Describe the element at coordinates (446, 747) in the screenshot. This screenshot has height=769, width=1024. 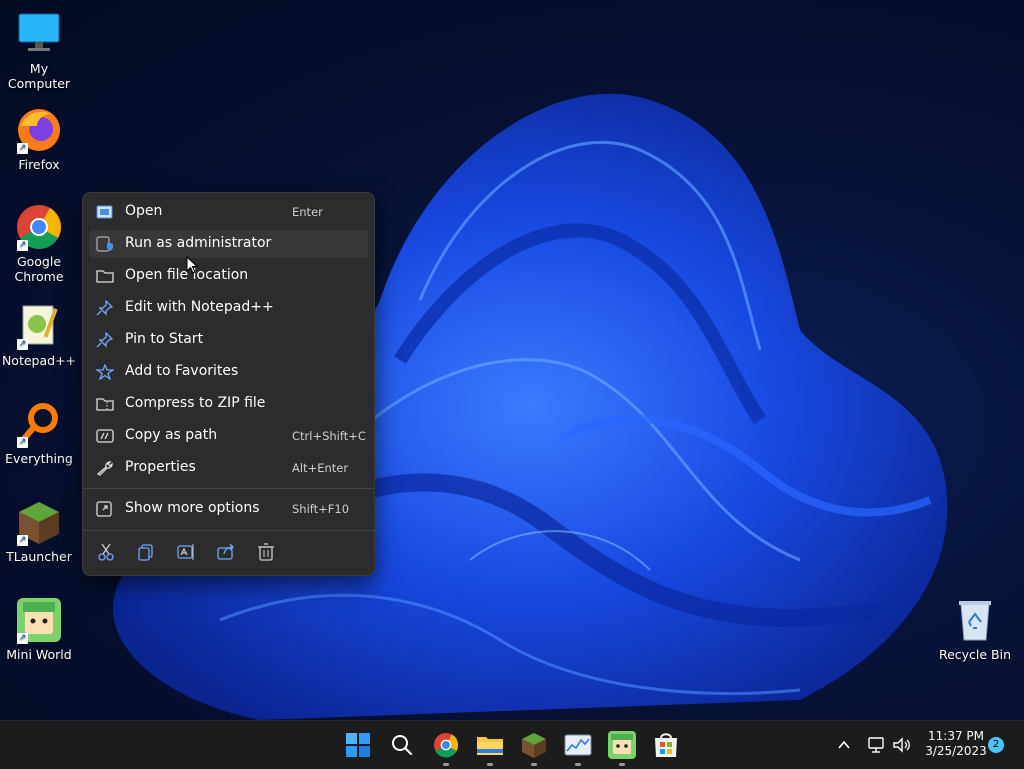
I see `chrome-icon` at that location.